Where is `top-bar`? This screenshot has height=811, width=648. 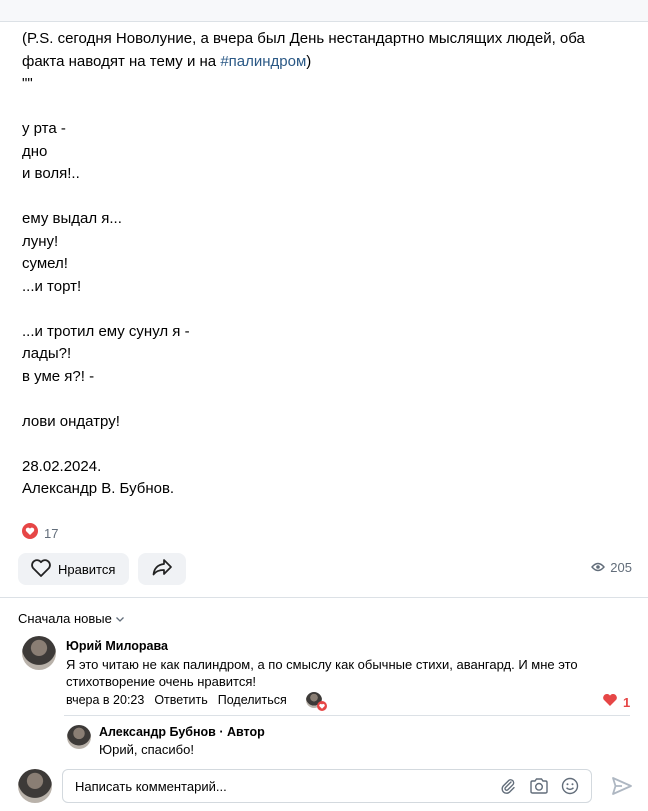 top-bar is located at coordinates (324, 11).